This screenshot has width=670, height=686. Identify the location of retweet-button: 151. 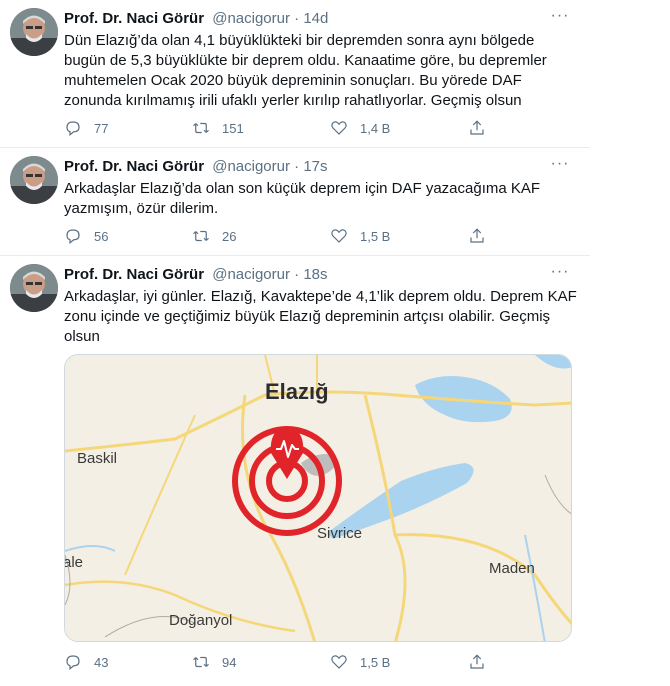
(218, 128).